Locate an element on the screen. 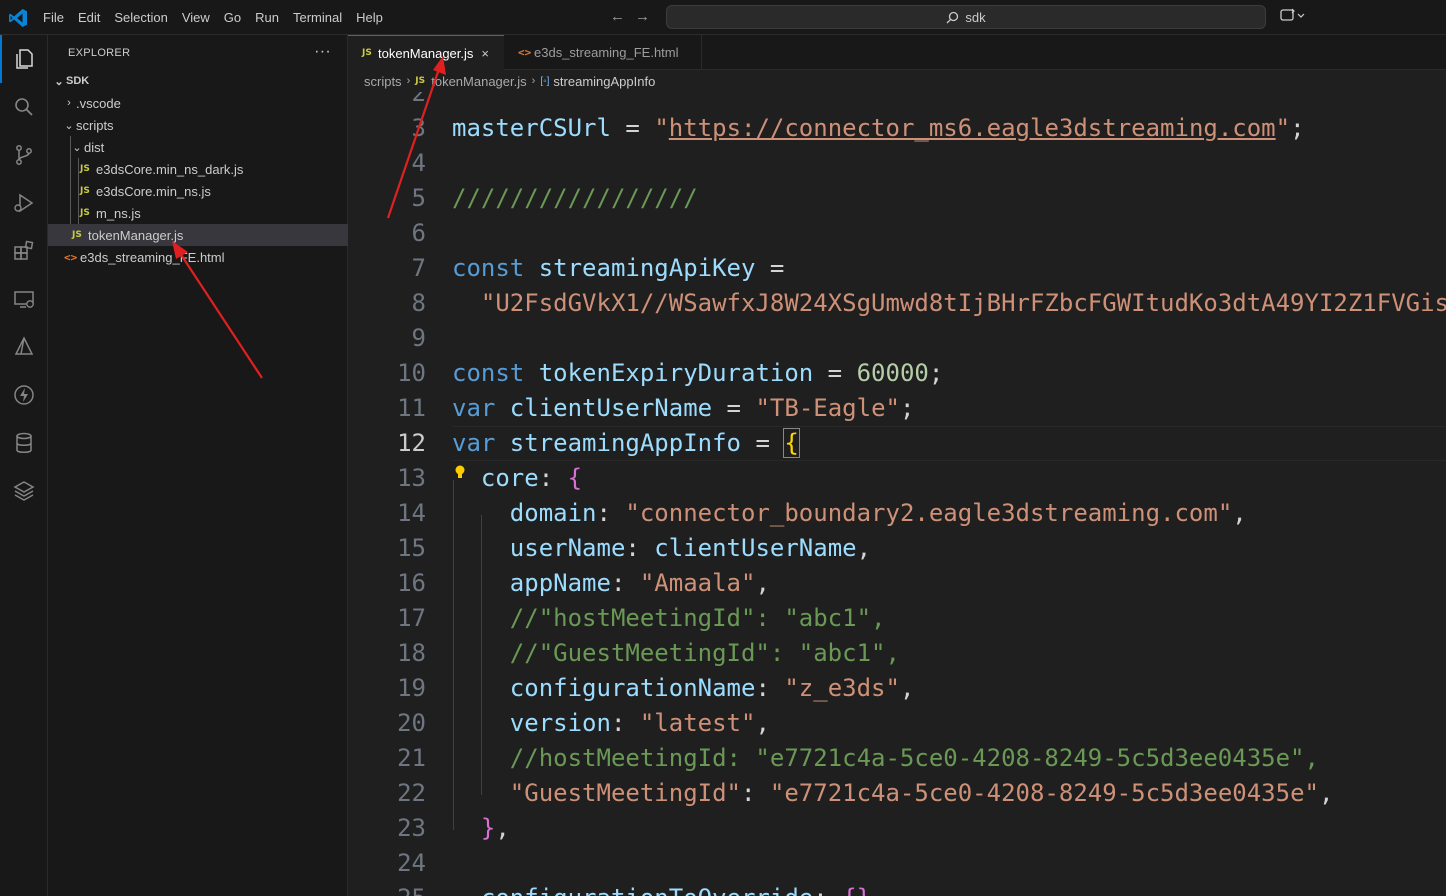 The image size is (1446, 896). line-number: 12 is located at coordinates (411, 443).